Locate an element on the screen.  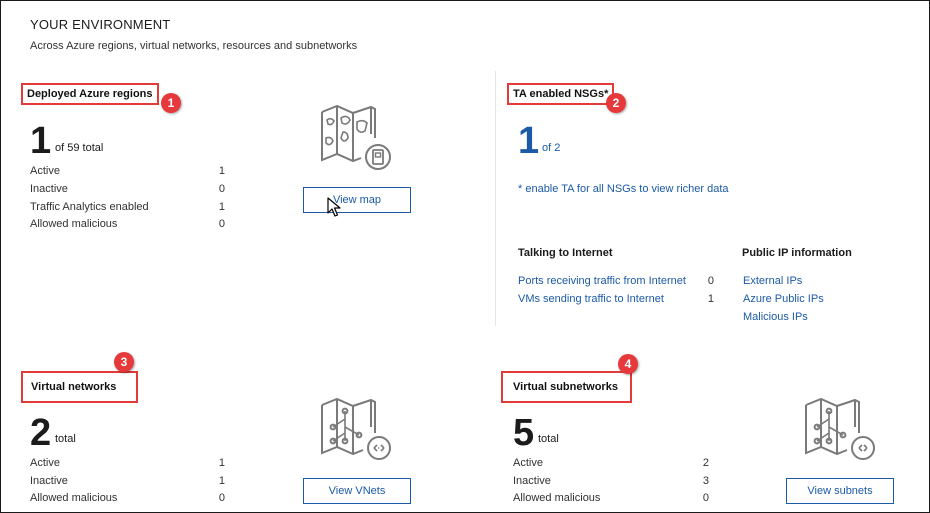
vnets-title: Virtual networks is located at coordinates (80, 387).